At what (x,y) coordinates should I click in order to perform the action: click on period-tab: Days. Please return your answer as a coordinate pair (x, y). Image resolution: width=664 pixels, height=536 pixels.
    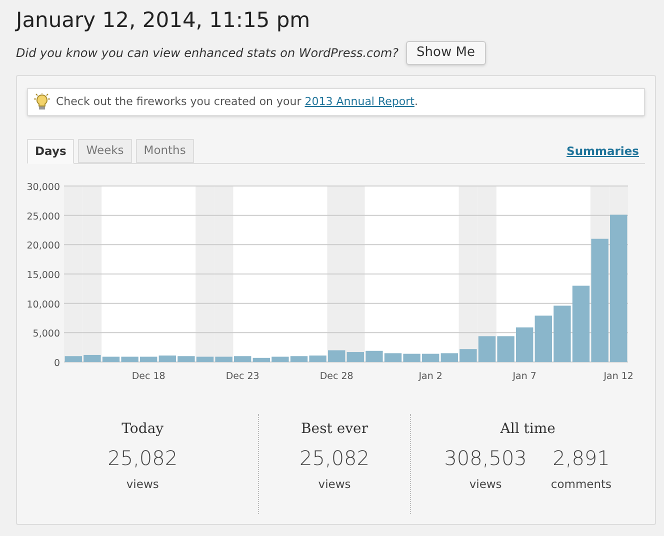
    Looking at the image, I should click on (50, 151).